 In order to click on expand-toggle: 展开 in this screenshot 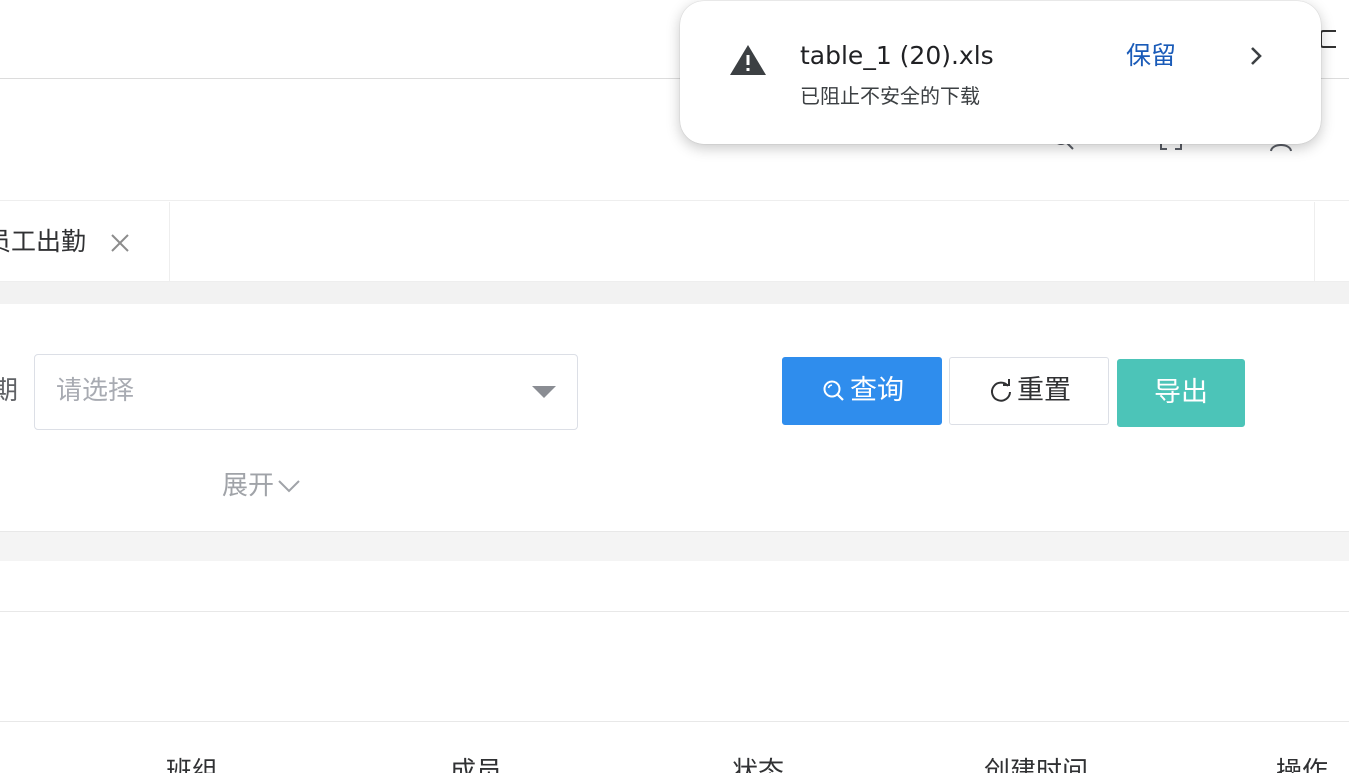, I will do `click(262, 486)`.